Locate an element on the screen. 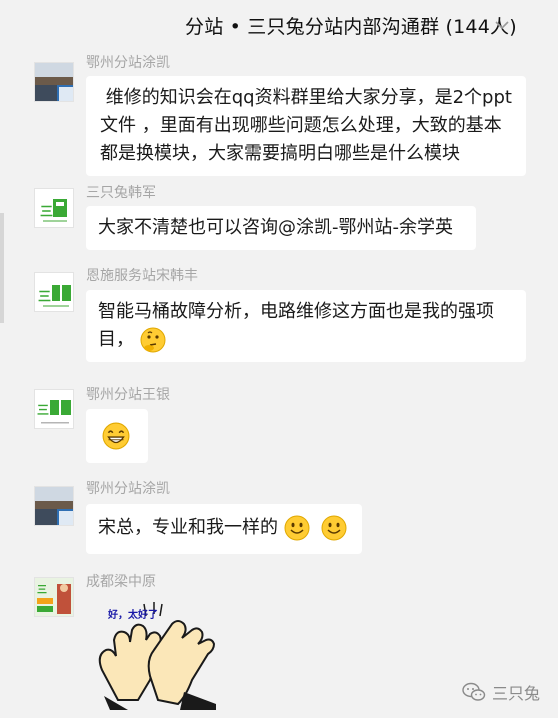 The image size is (558, 718). message-bubble is located at coordinates (117, 436).